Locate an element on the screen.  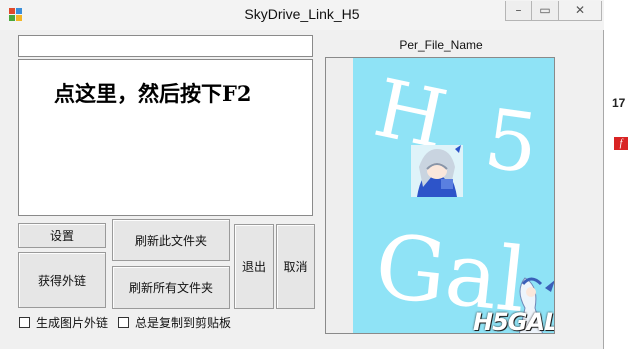
maximize-button: ▭ is located at coordinates (544, 11).